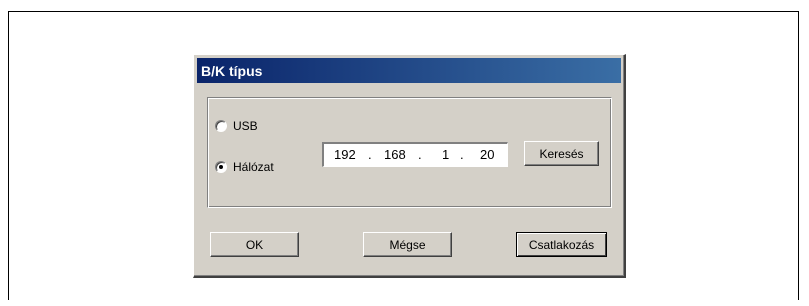 Image resolution: width=809 pixels, height=306 pixels. What do you see at coordinates (221, 126) in the screenshot?
I see `usb-radio` at bounding box center [221, 126].